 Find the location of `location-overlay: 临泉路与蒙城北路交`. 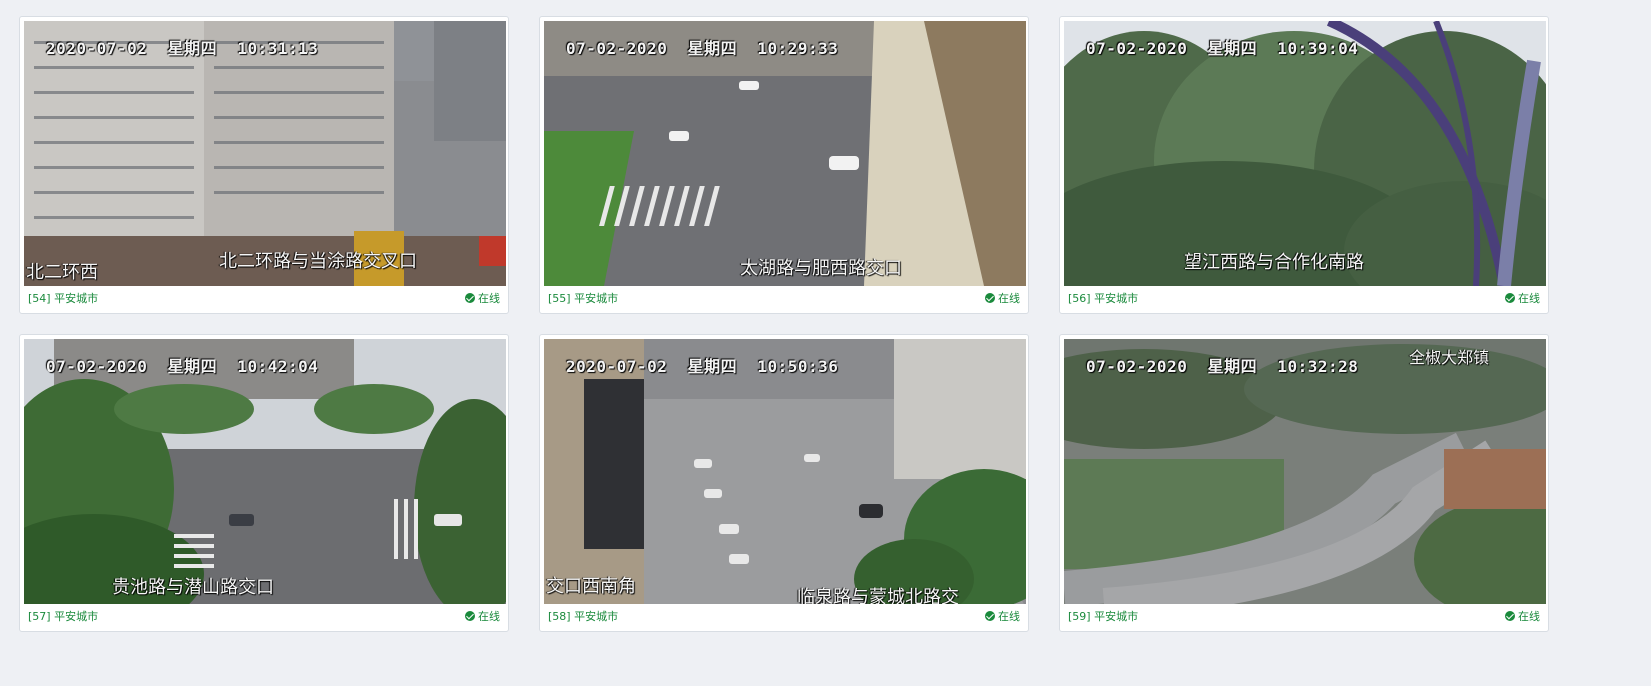

location-overlay: 临泉路与蒙城北路交 is located at coordinates (878, 595).